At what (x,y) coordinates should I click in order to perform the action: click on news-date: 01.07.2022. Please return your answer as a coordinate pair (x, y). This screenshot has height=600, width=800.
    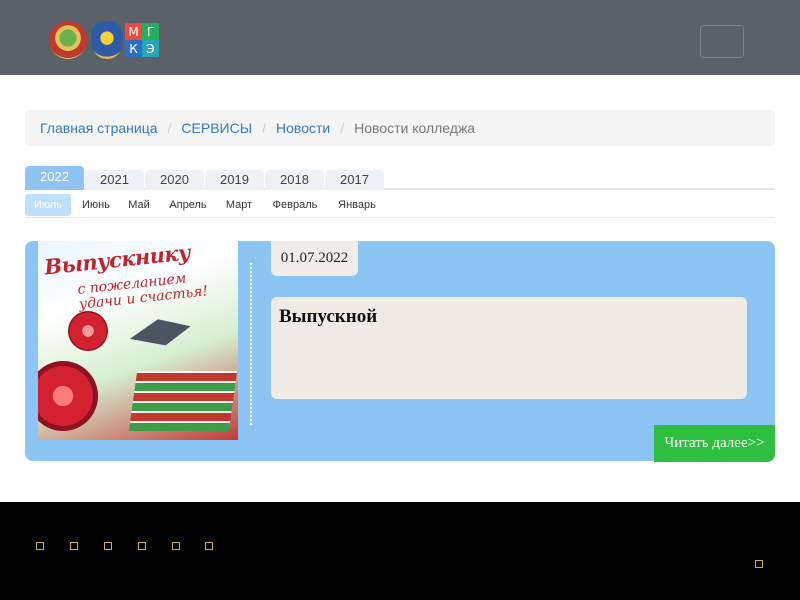
    Looking at the image, I should click on (314, 258).